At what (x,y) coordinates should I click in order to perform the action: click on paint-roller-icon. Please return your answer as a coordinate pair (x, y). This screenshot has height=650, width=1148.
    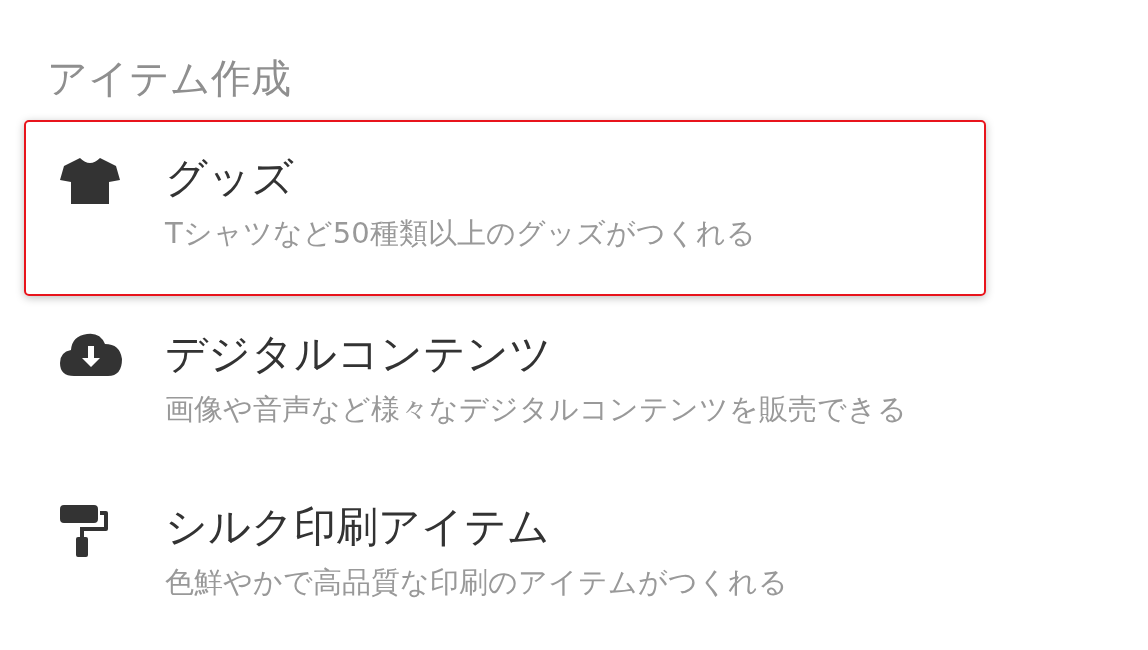
    Looking at the image, I should click on (84, 531).